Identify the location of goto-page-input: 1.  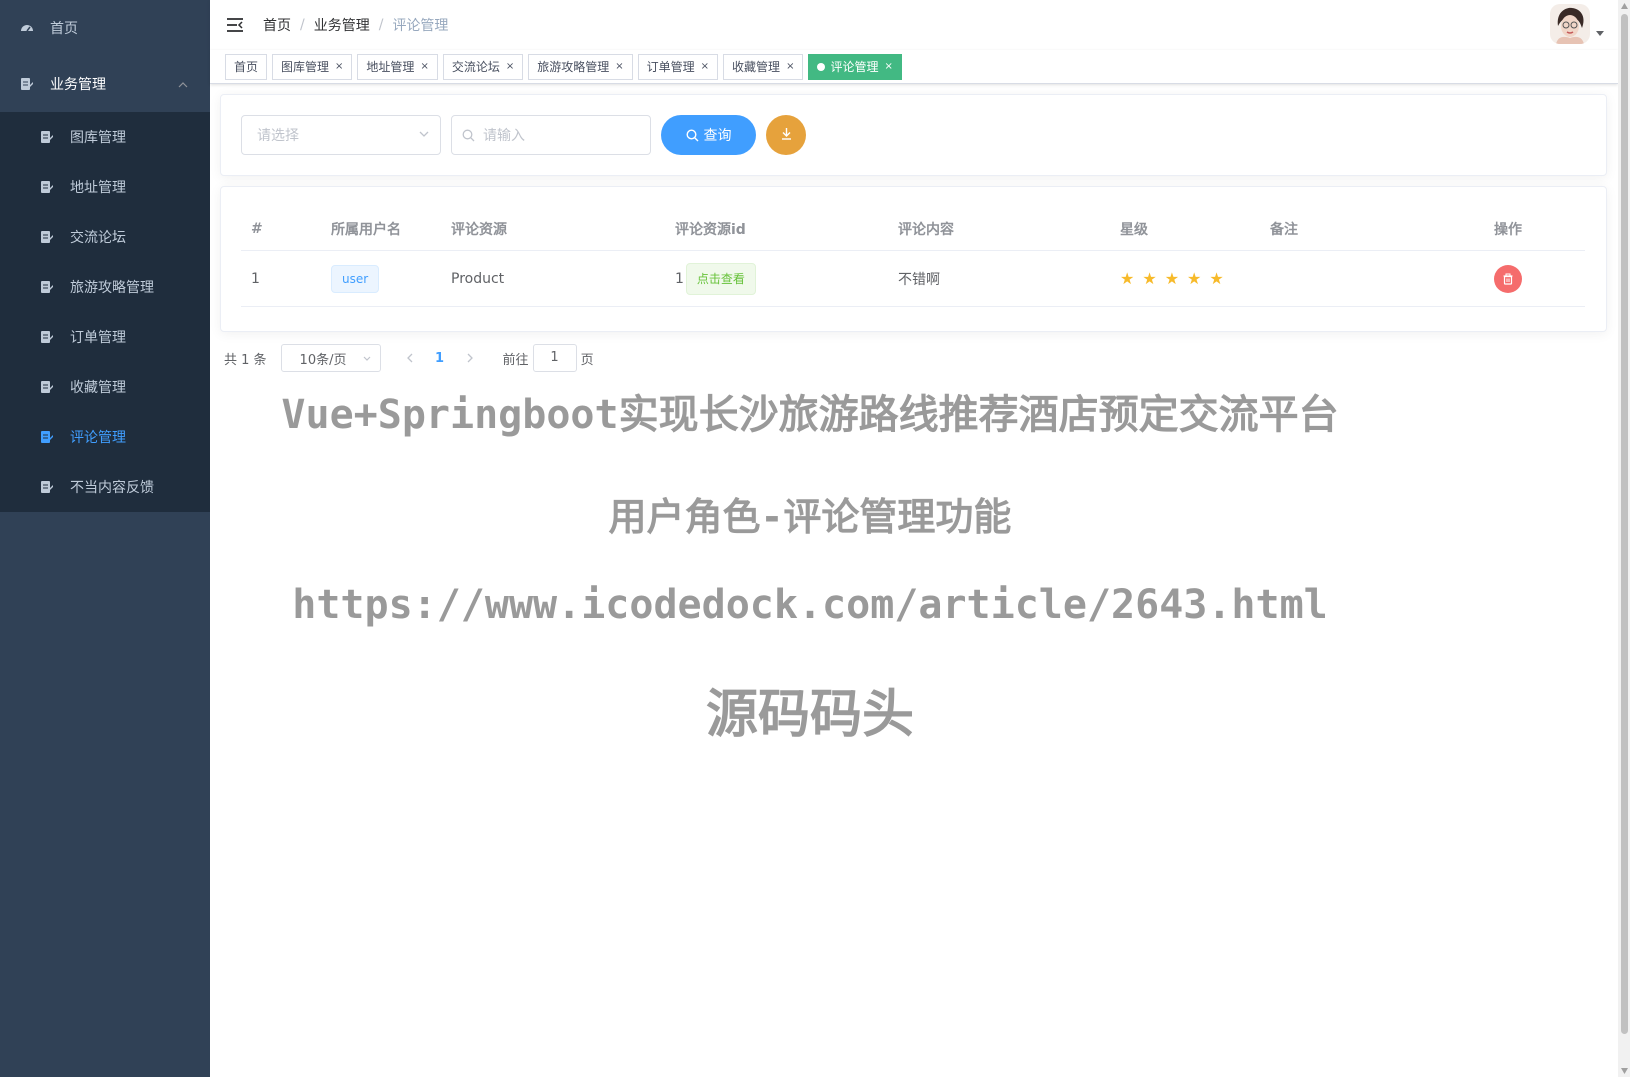
(554, 358).